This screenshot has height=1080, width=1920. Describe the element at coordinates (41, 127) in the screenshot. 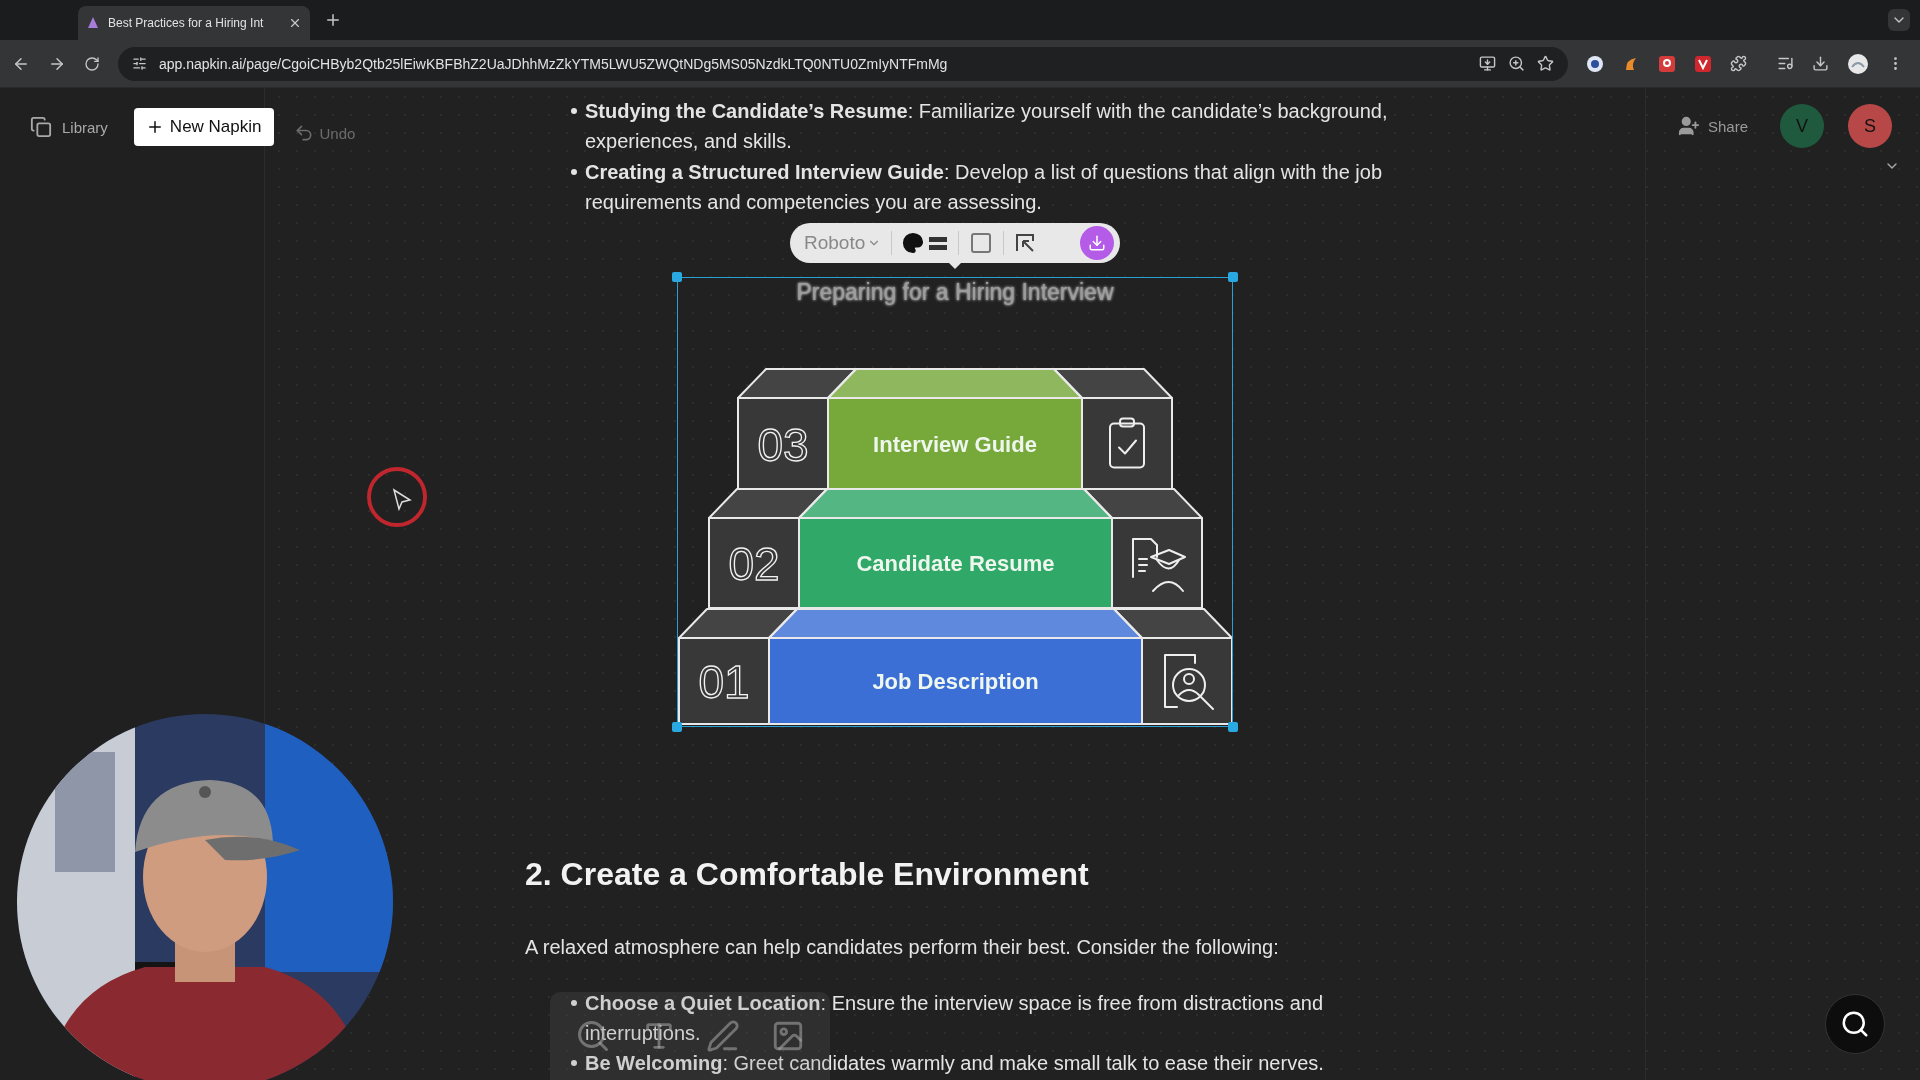

I see `library-icon` at that location.